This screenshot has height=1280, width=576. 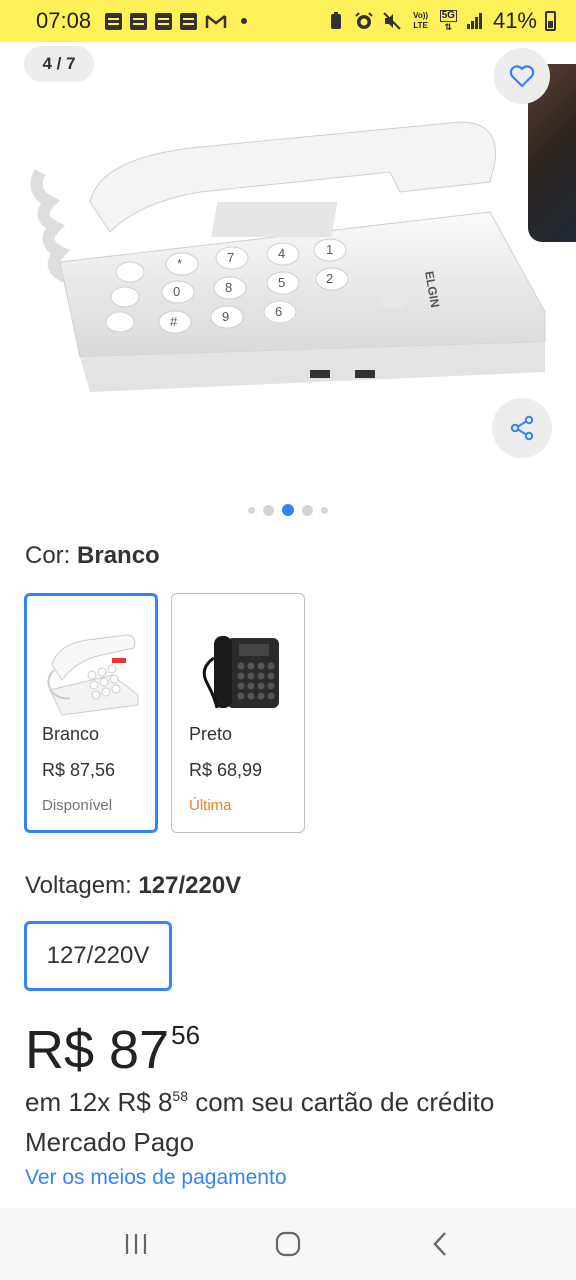 I want to click on product-price: R$ 8756, so click(x=112, y=1054).